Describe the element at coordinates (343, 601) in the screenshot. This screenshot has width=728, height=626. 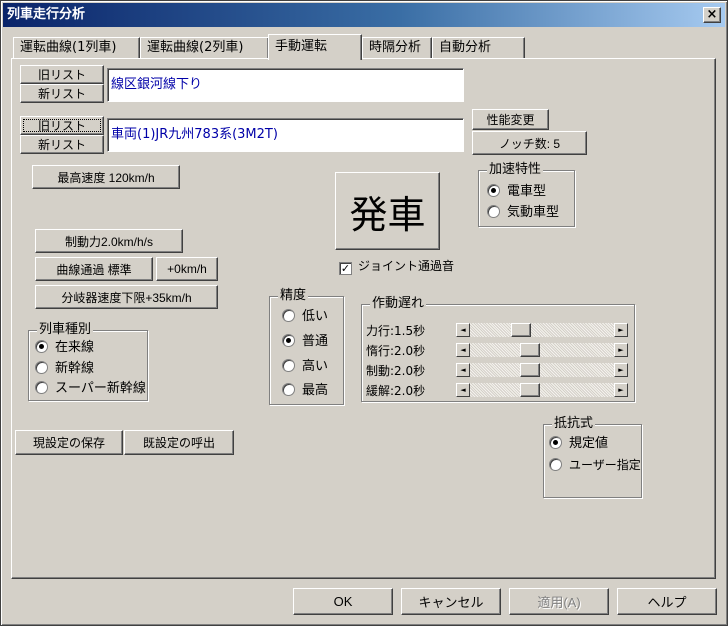
I see `ok-button: OK` at that location.